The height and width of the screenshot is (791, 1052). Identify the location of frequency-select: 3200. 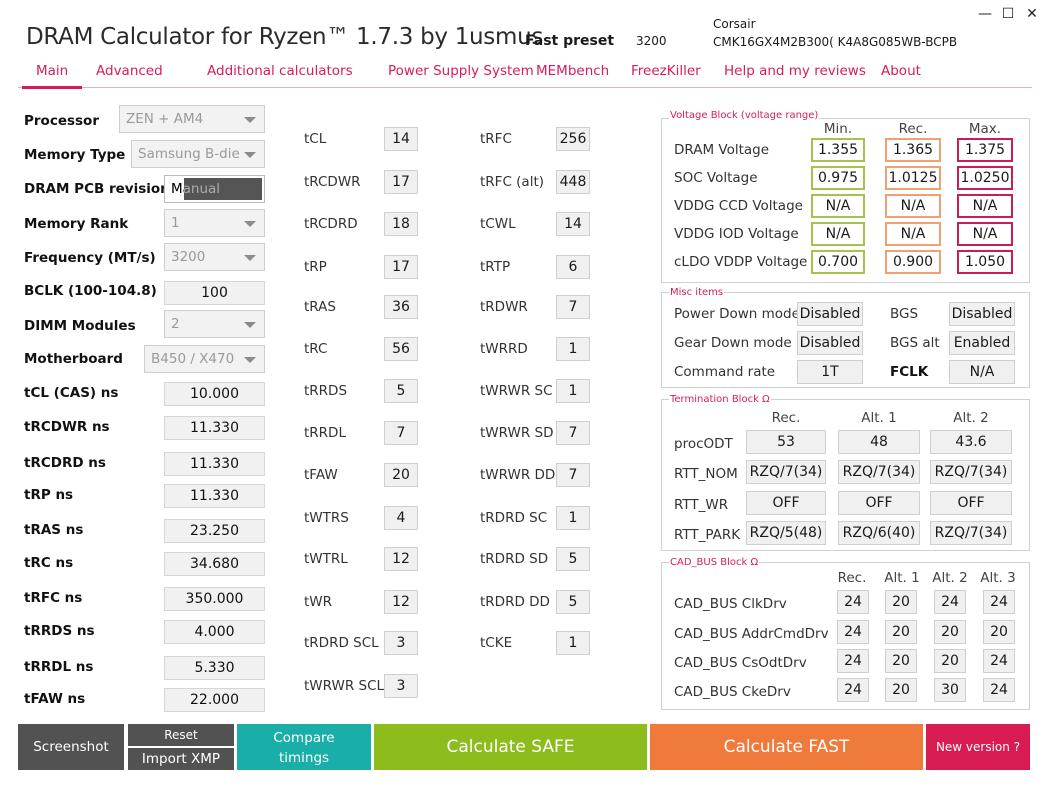
(214, 257).